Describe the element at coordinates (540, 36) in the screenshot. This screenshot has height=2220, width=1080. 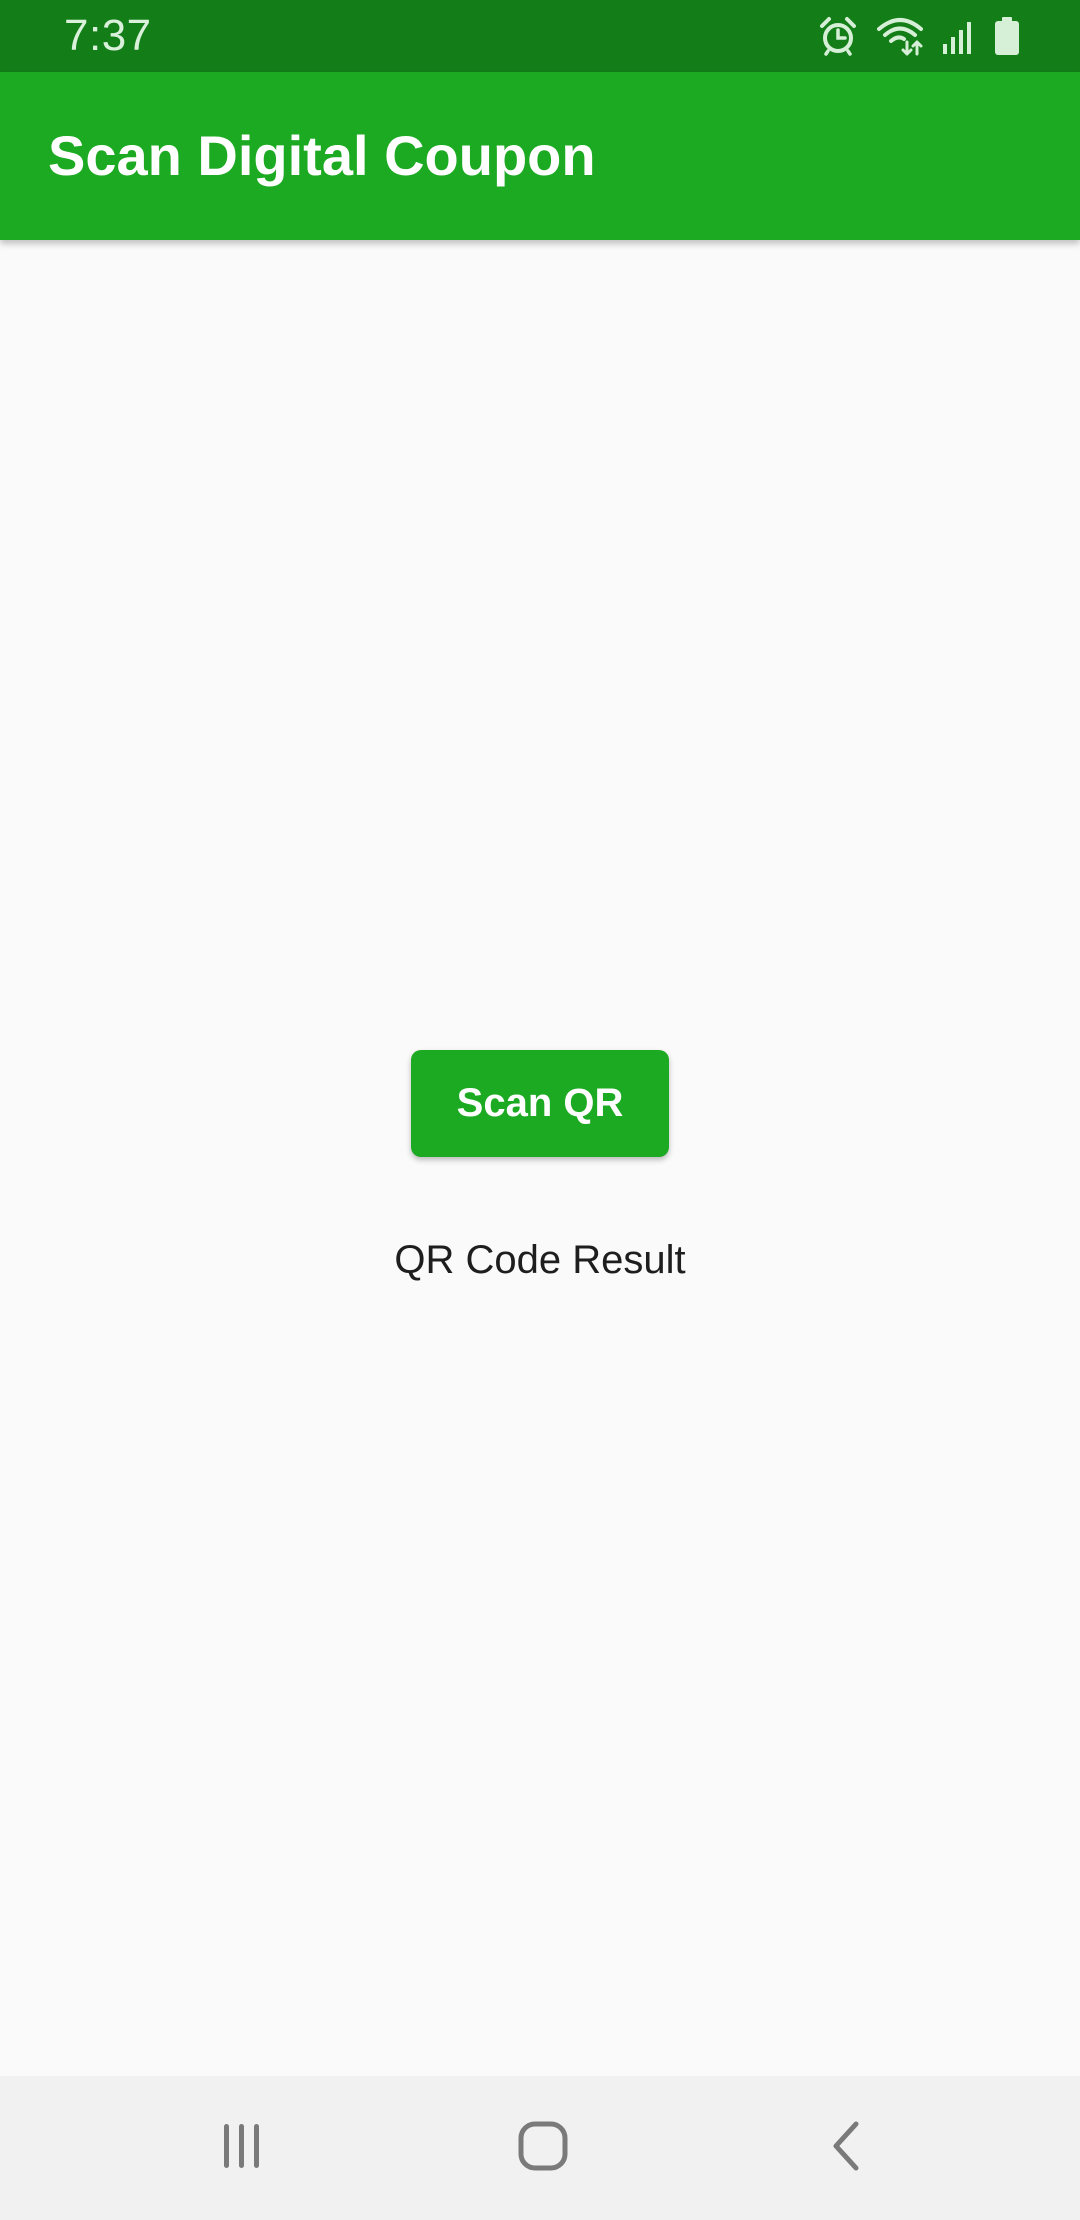
I see `status-bar: 7:37` at that location.